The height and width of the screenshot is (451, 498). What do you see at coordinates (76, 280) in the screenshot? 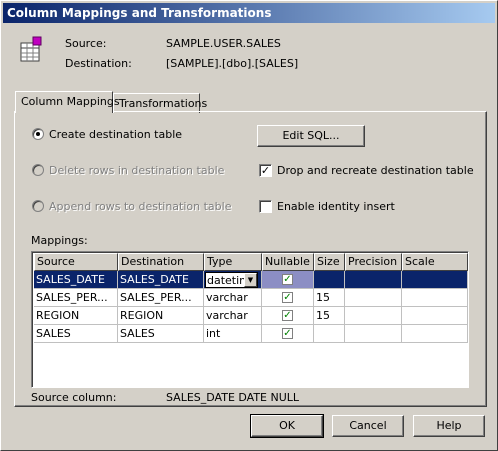
I see `cell-source: SALES_DATE` at bounding box center [76, 280].